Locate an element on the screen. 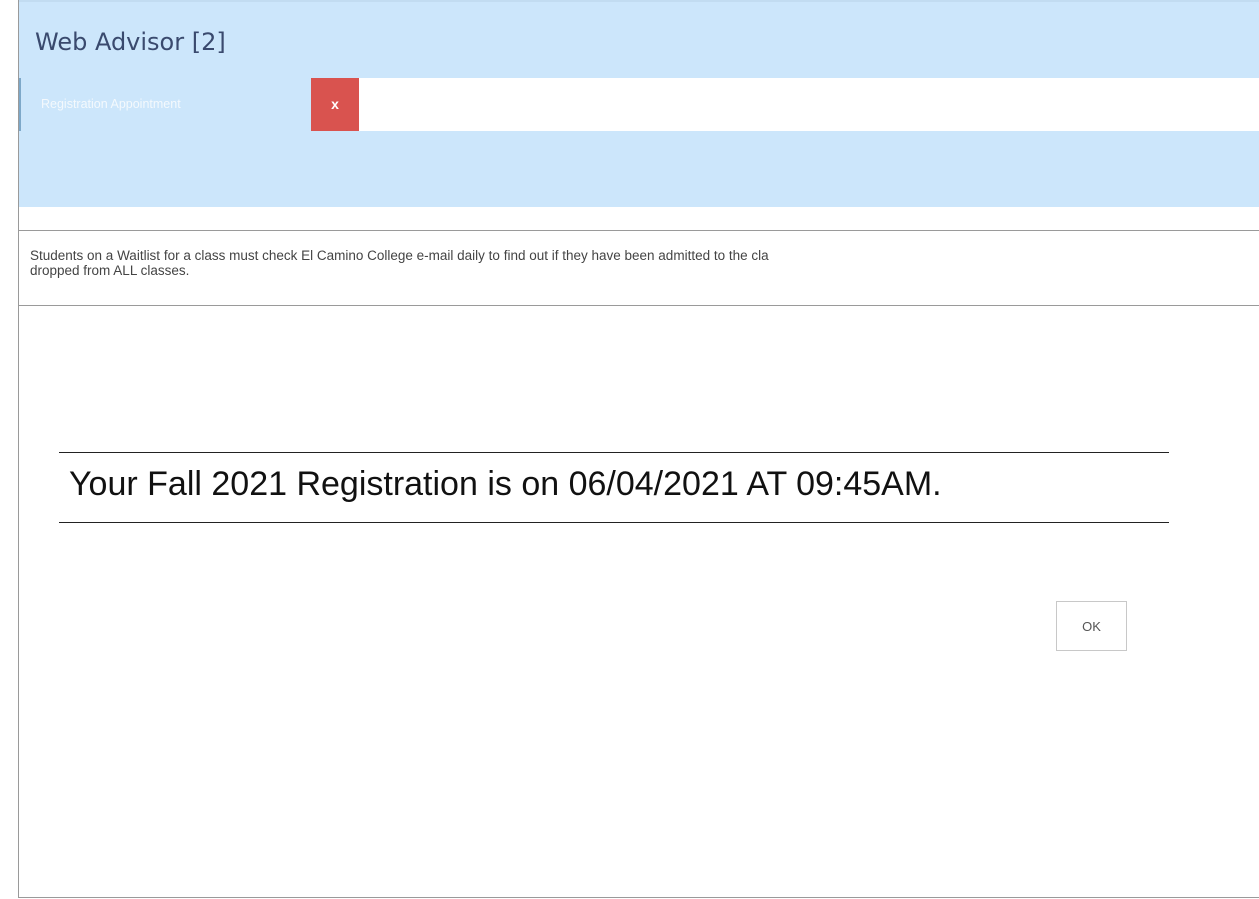  tab-registration-appointment: Registration Appointment is located at coordinates (165, 104).